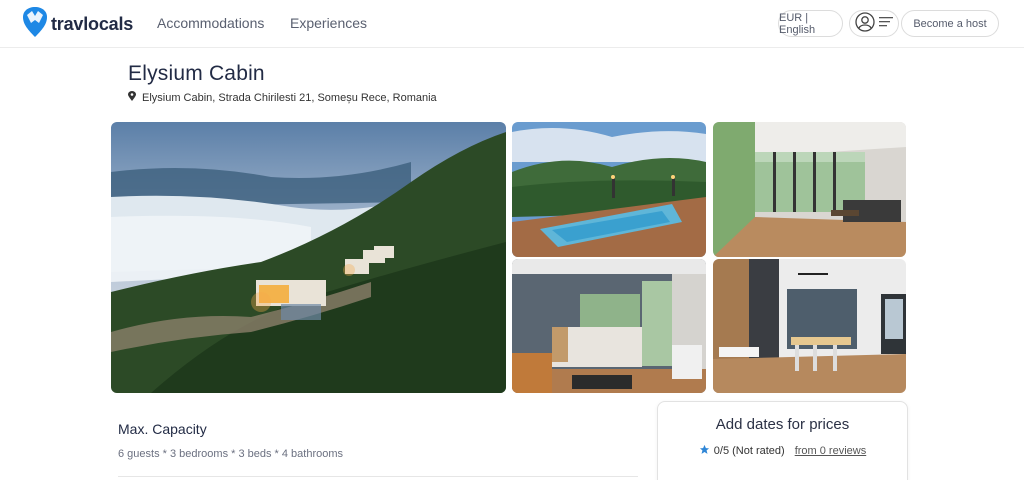  I want to click on logo-text: travlocals, so click(92, 24).